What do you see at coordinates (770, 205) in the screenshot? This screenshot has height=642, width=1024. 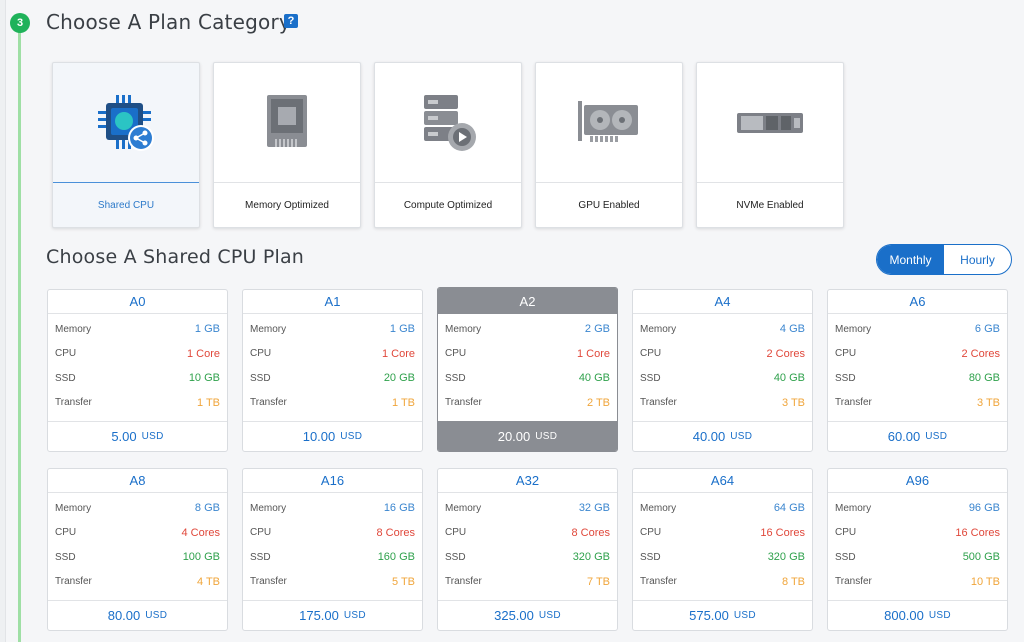 I see `category-label: NVMe Enabled` at bounding box center [770, 205].